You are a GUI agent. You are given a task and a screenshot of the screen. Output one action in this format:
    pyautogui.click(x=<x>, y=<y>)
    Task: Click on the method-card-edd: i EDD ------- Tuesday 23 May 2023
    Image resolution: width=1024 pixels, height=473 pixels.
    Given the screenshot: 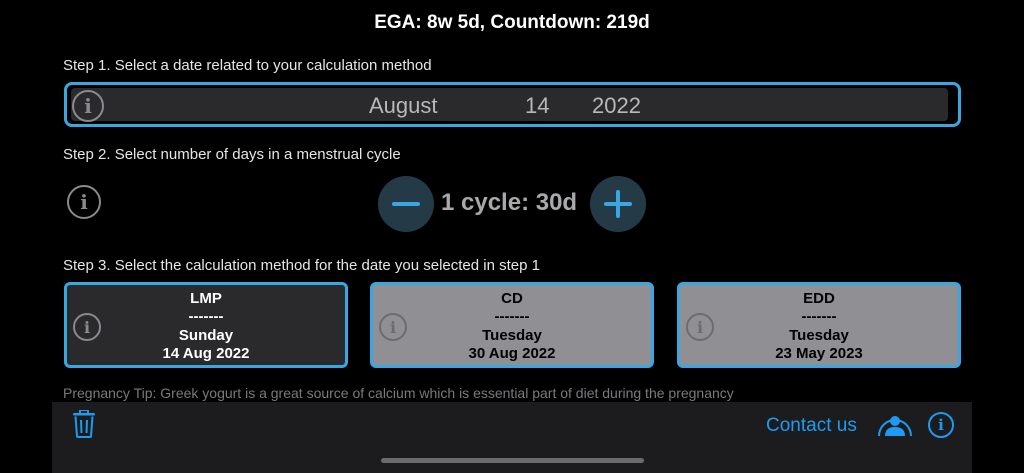 What is the action you would take?
    pyautogui.click(x=819, y=325)
    